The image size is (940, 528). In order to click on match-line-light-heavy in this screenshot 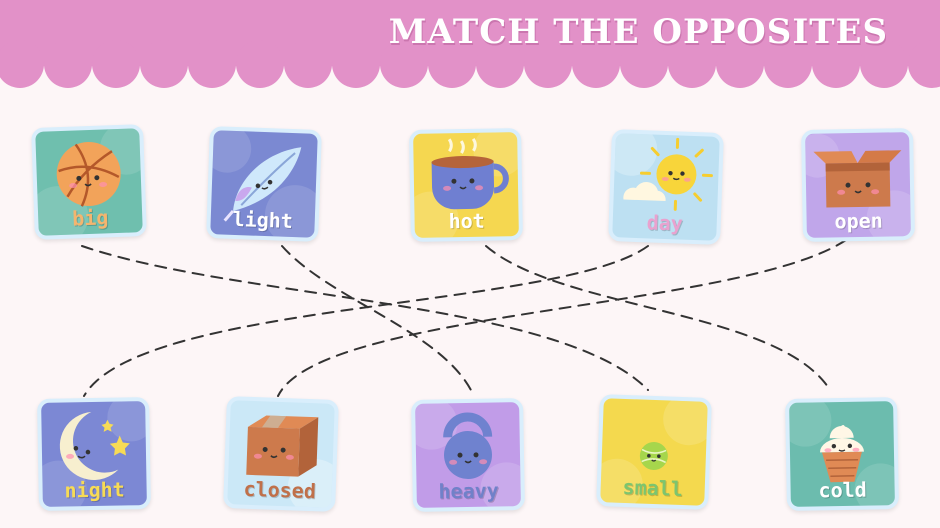, I will do `click(377, 319)`.